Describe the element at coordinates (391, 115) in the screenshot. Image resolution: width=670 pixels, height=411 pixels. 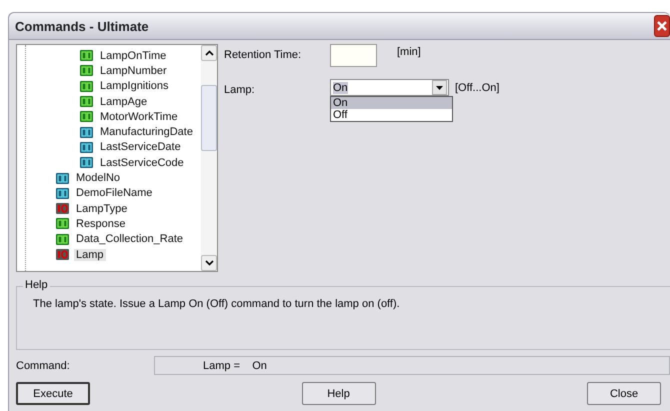
I see `dropdown-option: Off` at that location.